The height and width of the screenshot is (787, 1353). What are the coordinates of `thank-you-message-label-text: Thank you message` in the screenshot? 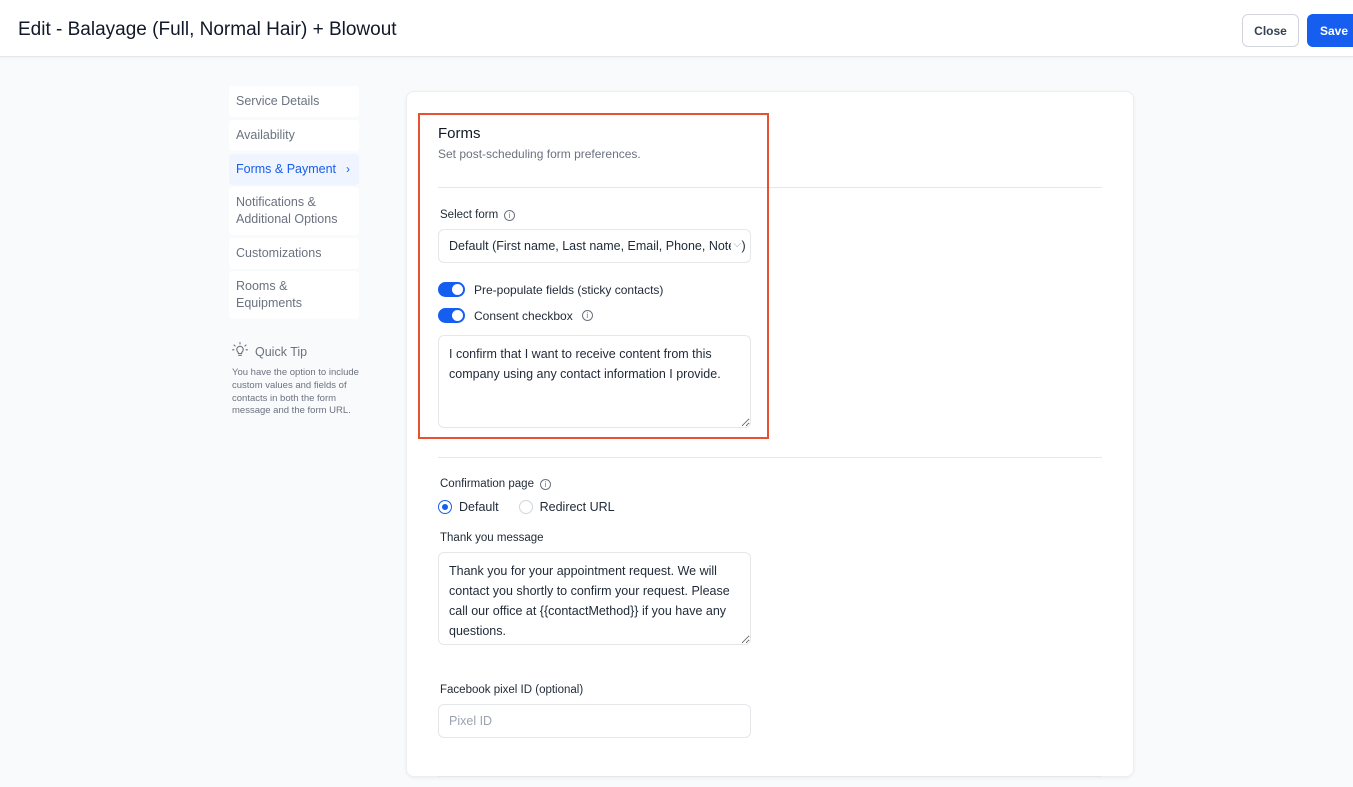 It's located at (492, 538).